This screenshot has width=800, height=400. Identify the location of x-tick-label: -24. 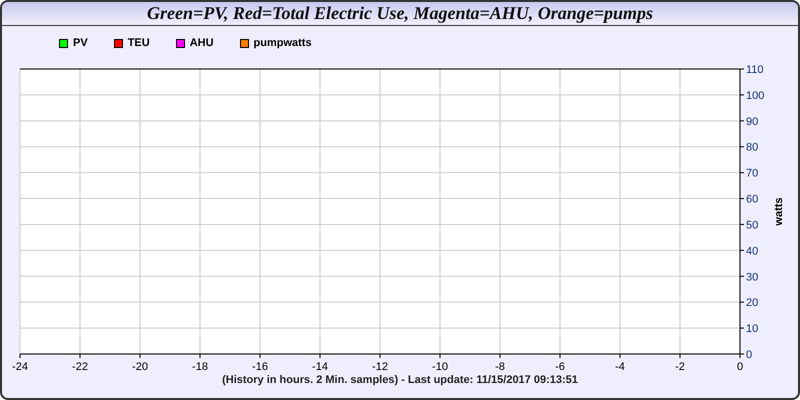
(20, 367).